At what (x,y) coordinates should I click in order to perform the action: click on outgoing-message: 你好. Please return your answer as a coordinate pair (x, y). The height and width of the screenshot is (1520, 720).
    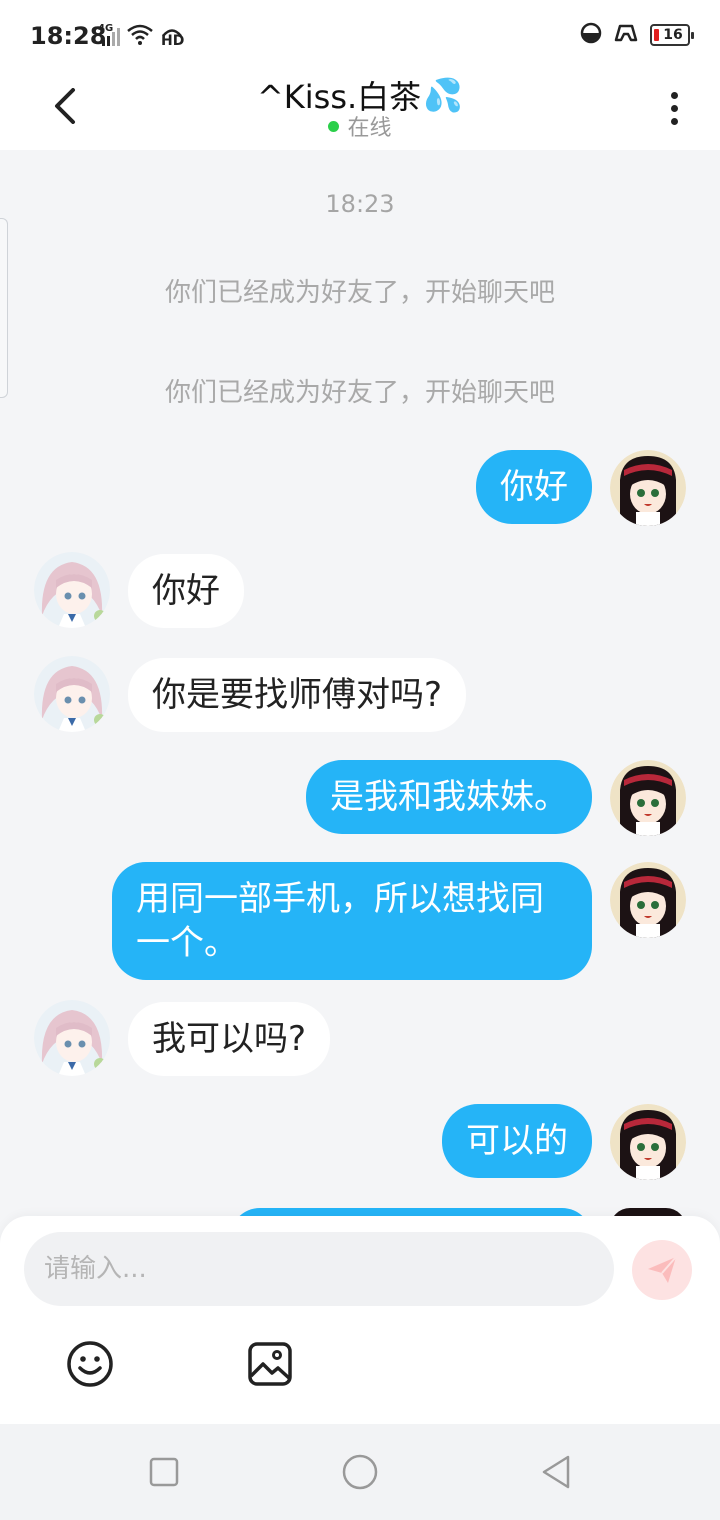
    Looking at the image, I should click on (534, 487).